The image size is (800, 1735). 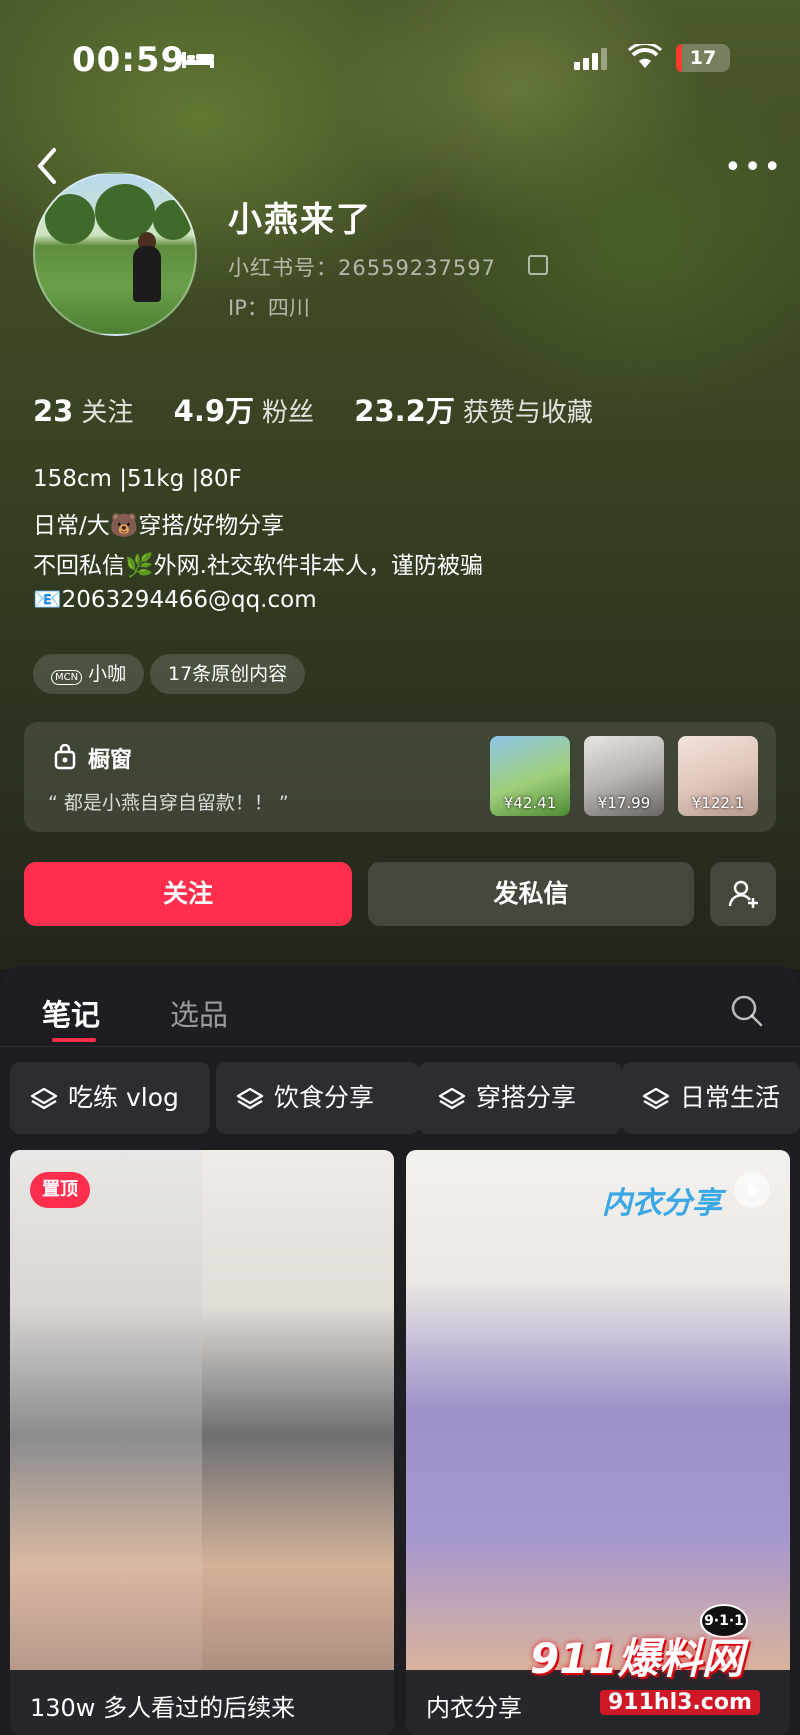 I want to click on note-caption: 内衣分享, so click(x=474, y=1708).